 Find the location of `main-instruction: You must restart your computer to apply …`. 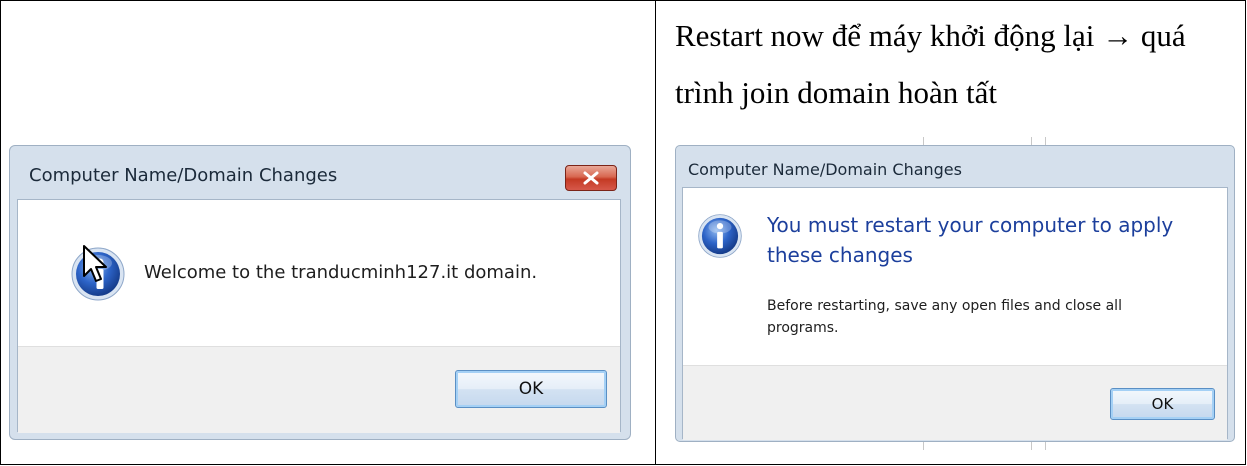

main-instruction: You must restart your computer to apply … is located at coordinates (970, 240).